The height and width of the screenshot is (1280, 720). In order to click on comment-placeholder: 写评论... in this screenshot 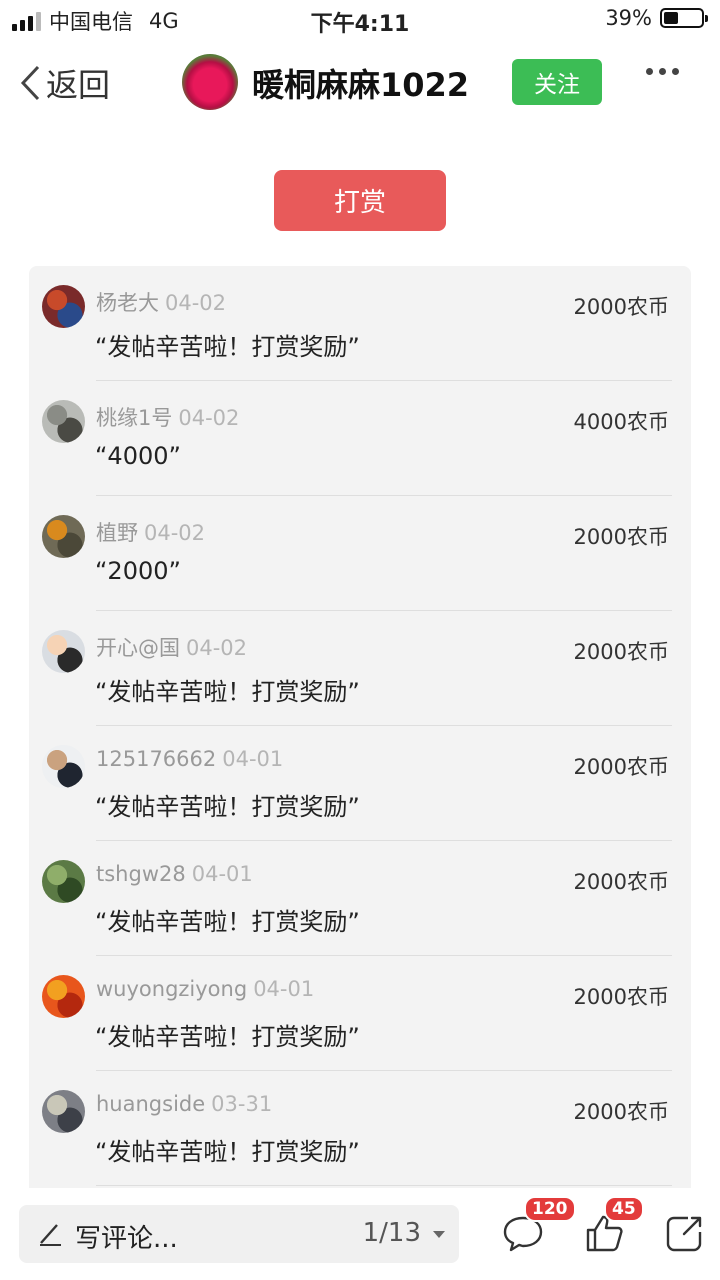, I will do `click(126, 1239)`.